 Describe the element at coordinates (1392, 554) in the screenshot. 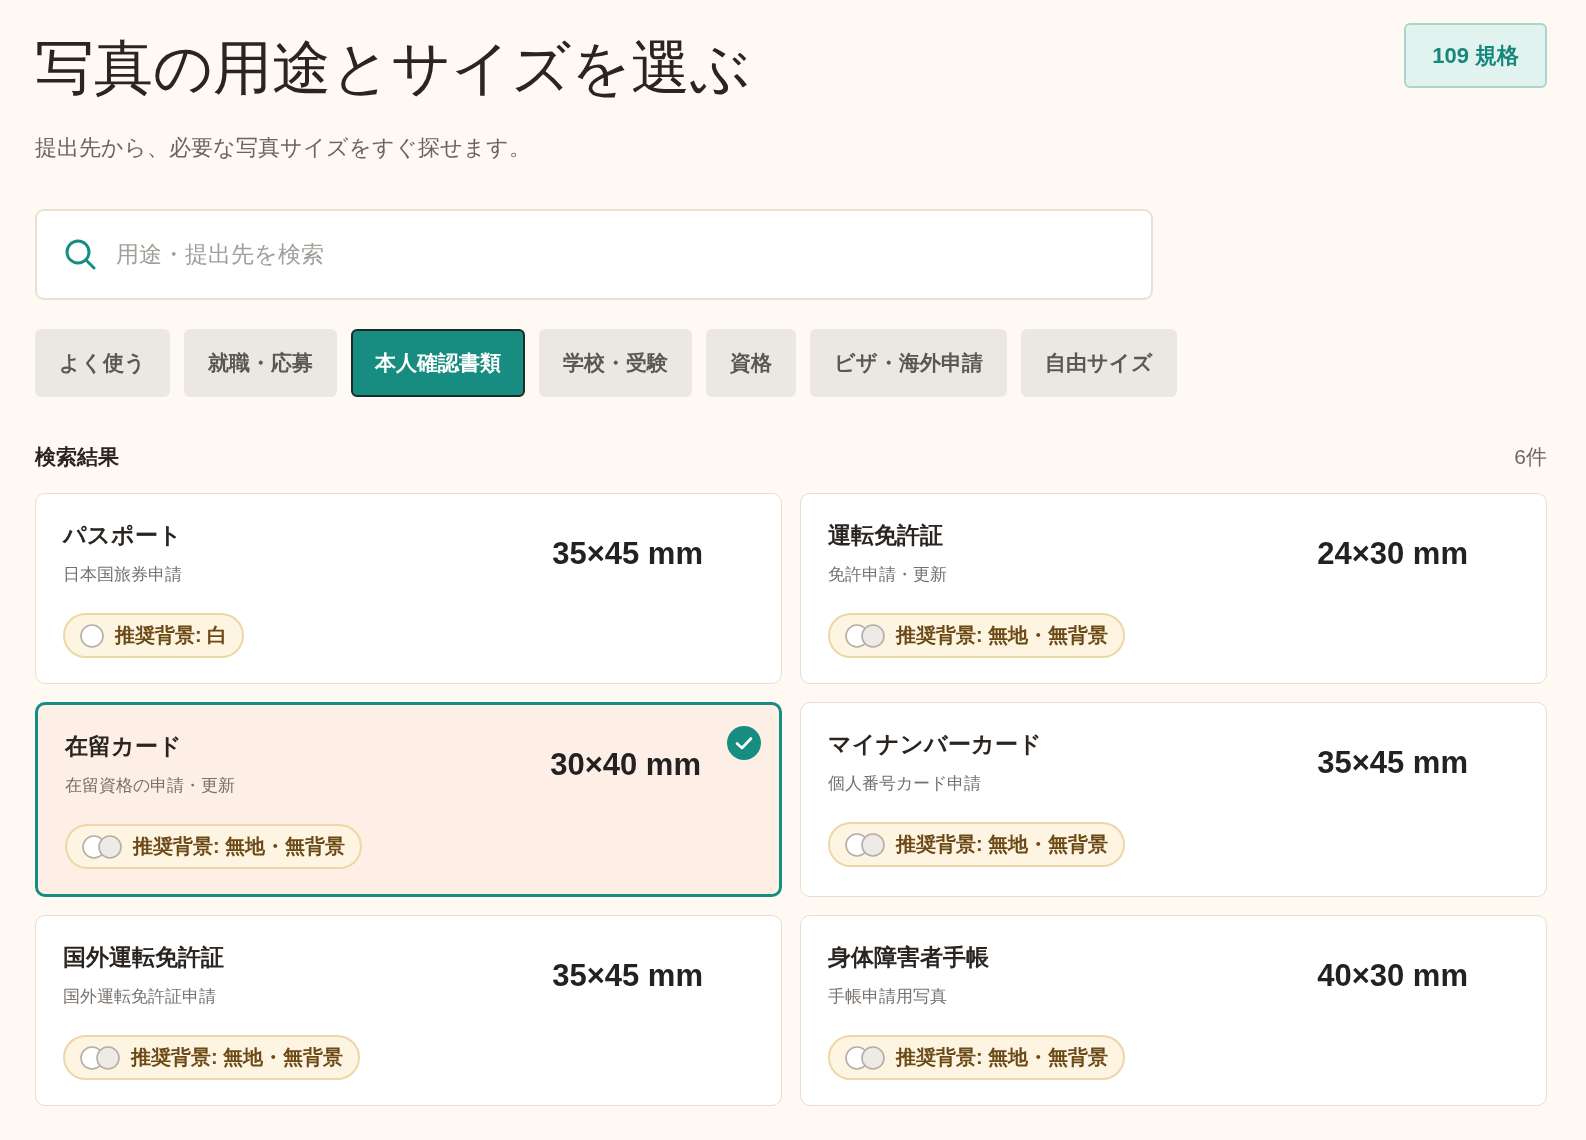

I see `photo-size-text: 24×30 mm` at that location.